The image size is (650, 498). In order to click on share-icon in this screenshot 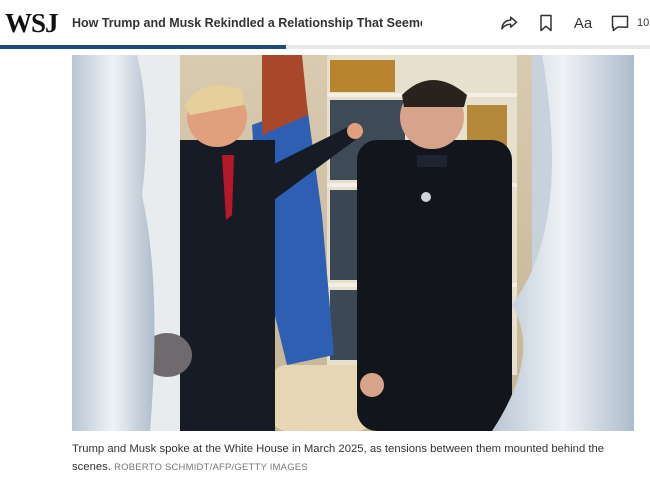, I will do `click(509, 23)`.